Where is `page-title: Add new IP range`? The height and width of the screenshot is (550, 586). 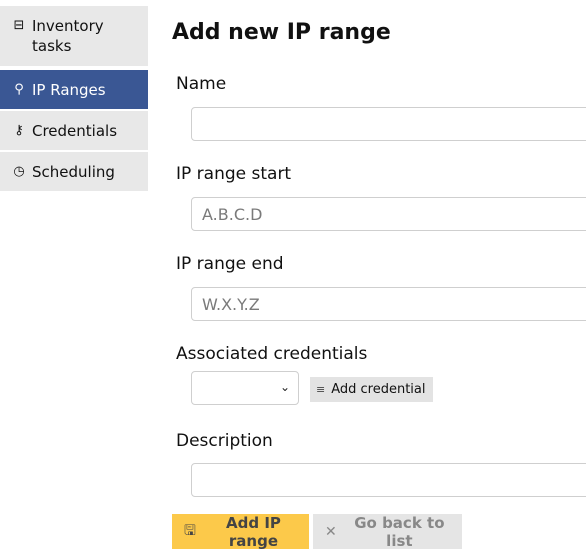
page-title: Add new IP range is located at coordinates (281, 32).